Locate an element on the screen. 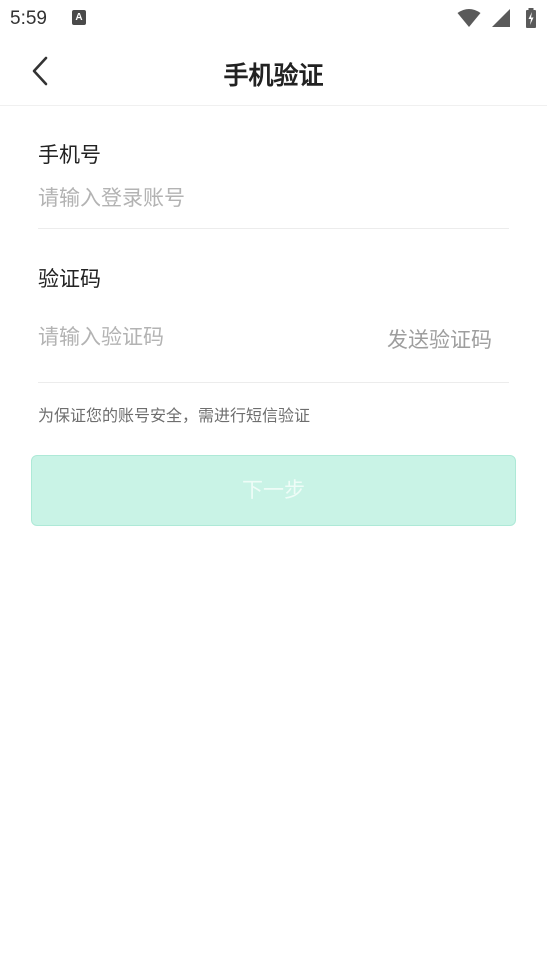  cell-signal-icon is located at coordinates (501, 18).